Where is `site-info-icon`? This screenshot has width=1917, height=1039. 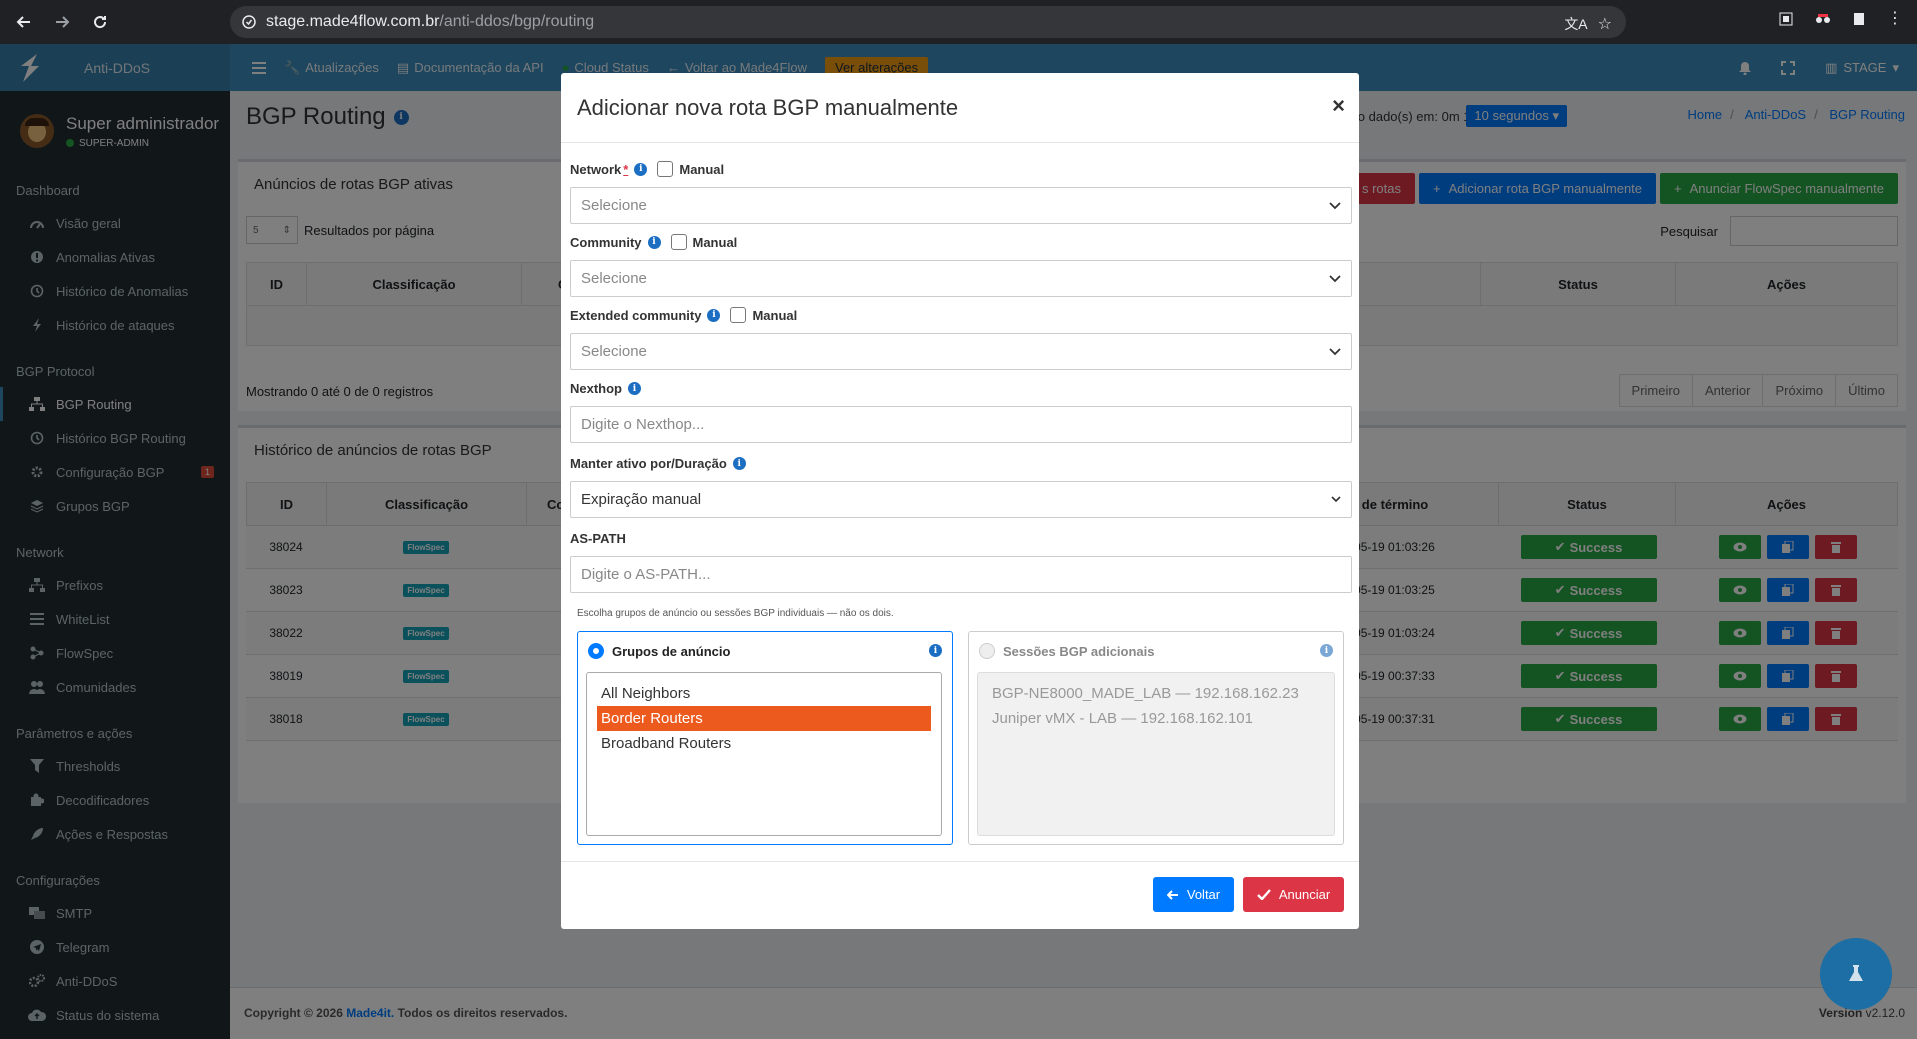 site-info-icon is located at coordinates (249, 22).